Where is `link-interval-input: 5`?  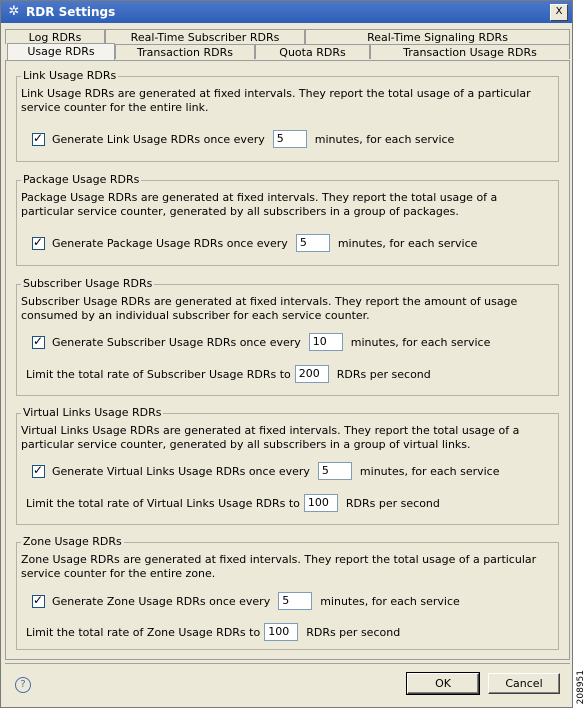
link-interval-input: 5 is located at coordinates (289, 139).